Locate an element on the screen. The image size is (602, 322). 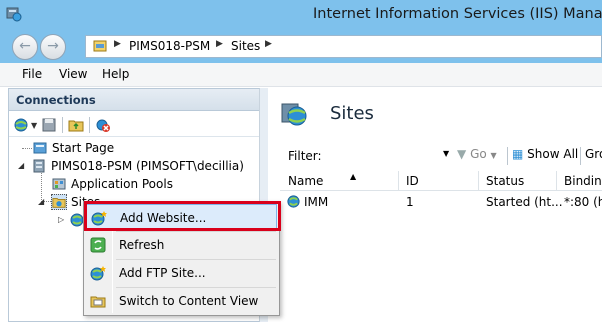
connections-toolbar: ▼ is located at coordinates (134, 124).